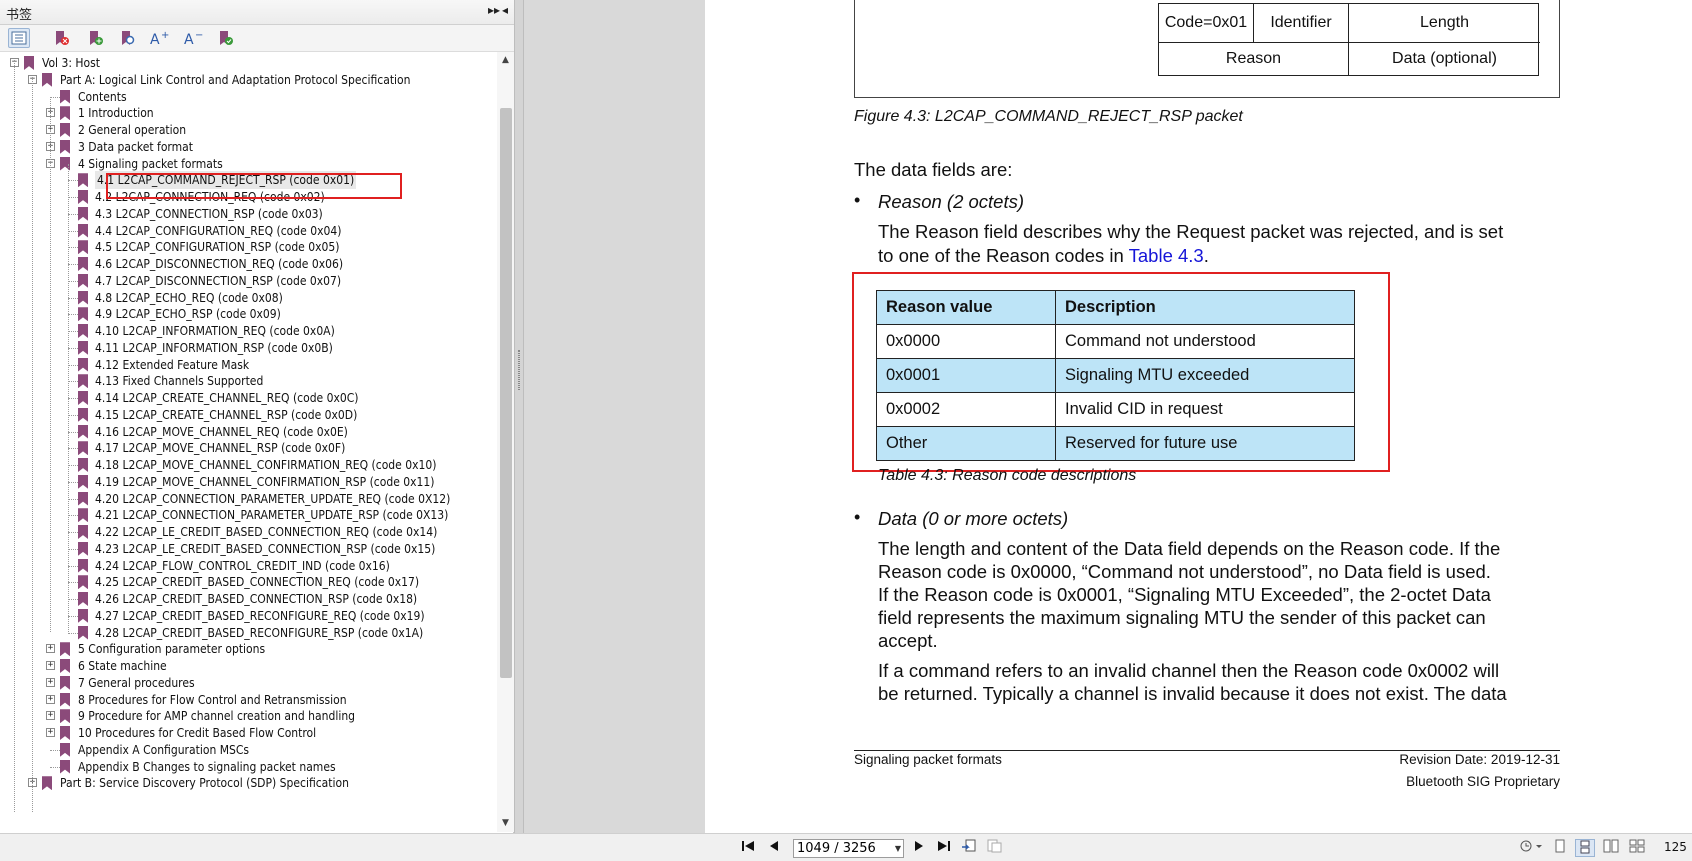 The width and height of the screenshot is (1692, 861). I want to click on zoom-level: 125, so click(1675, 847).